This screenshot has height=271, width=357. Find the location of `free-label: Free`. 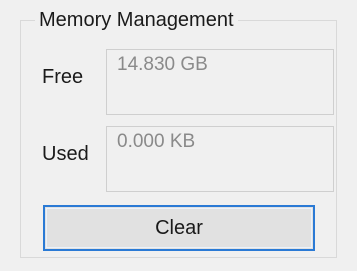

free-label: Free is located at coordinates (63, 77).